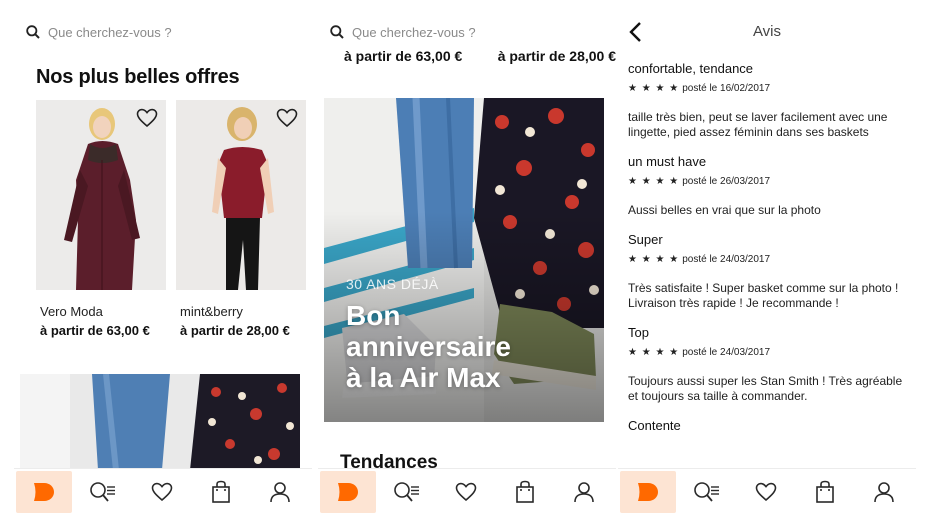  Describe the element at coordinates (392, 284) in the screenshot. I see `hero-subtitle: 30 ANS DÉJÀ` at that location.